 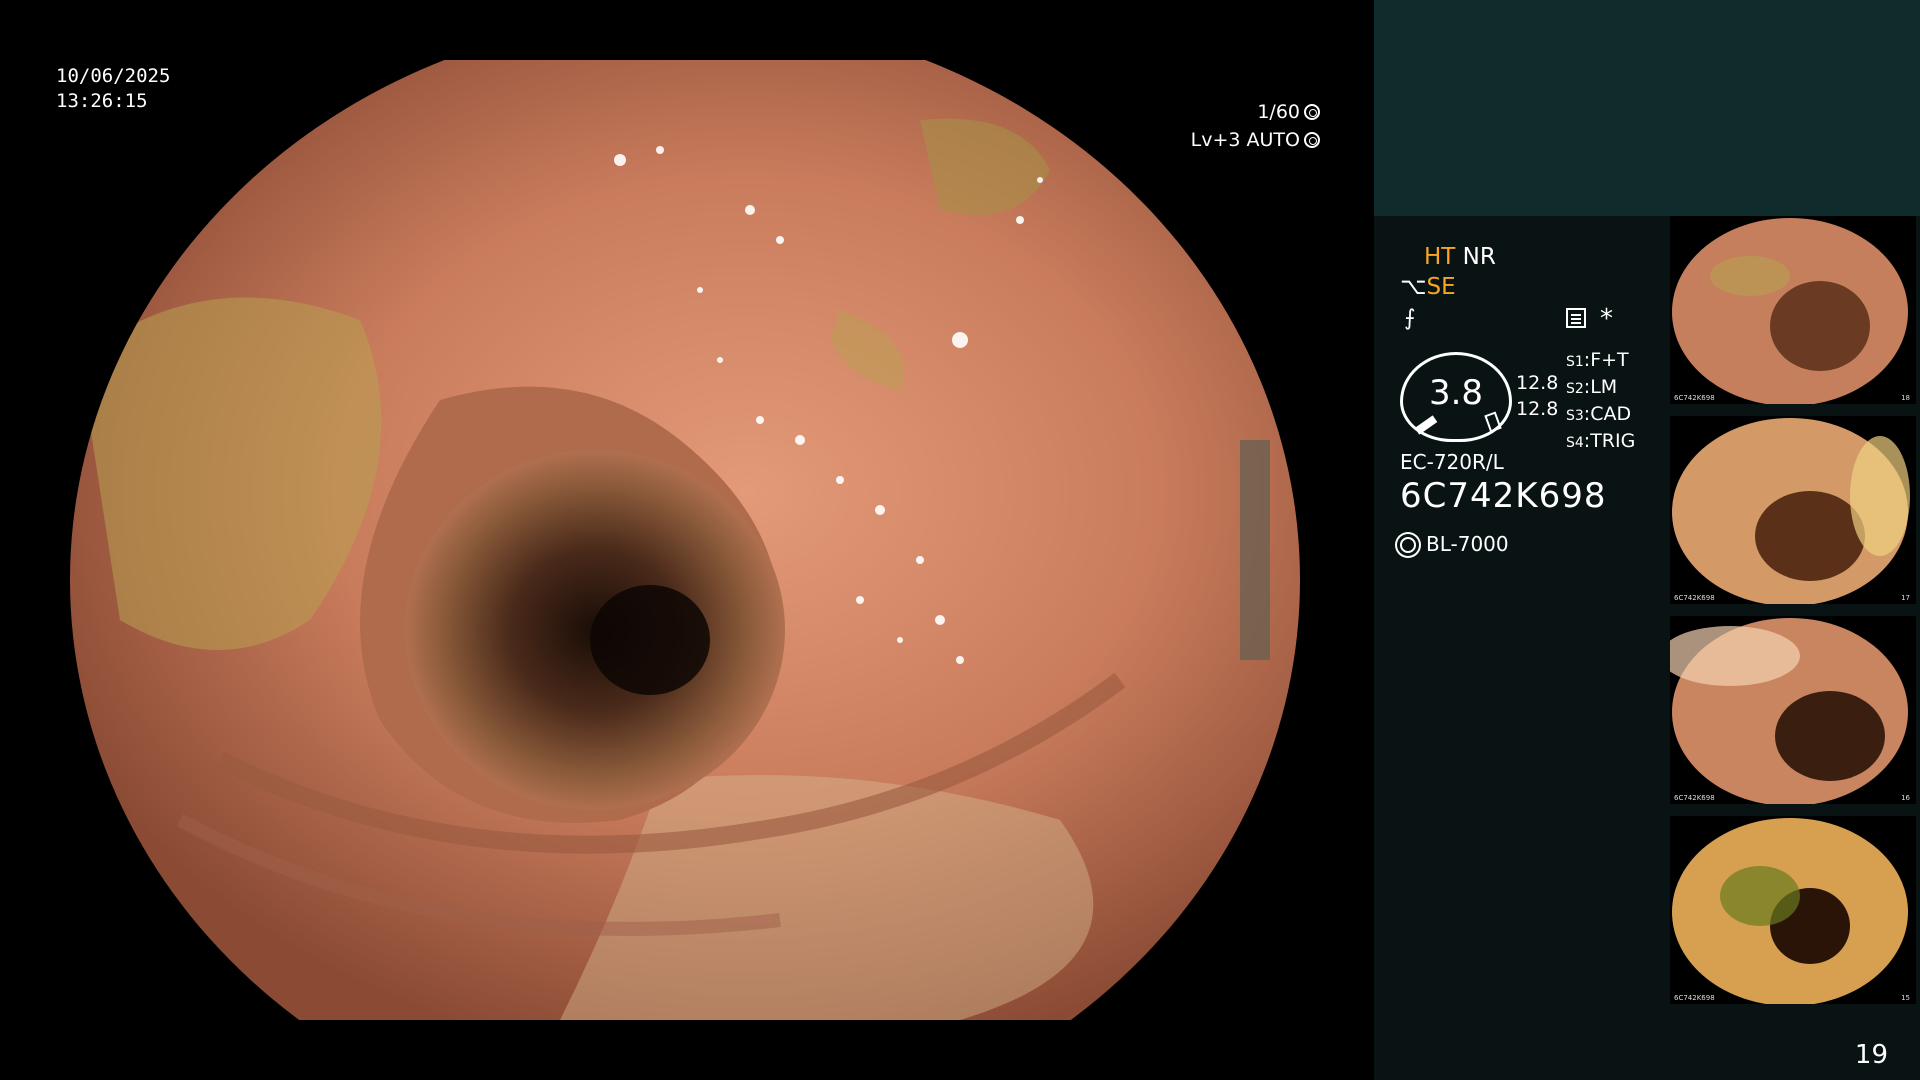 What do you see at coordinates (1278, 112) in the screenshot?
I see `shutter-text: 1/60` at bounding box center [1278, 112].